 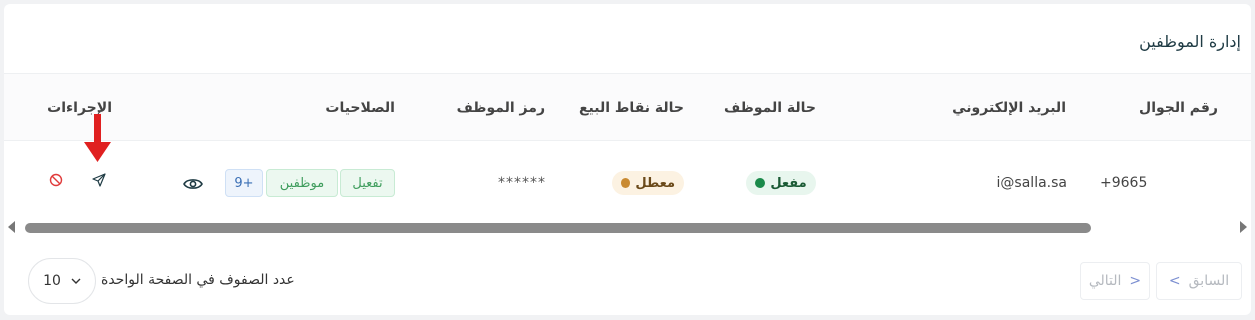 I want to click on rows-per-page-value: 10, so click(x=52, y=281).